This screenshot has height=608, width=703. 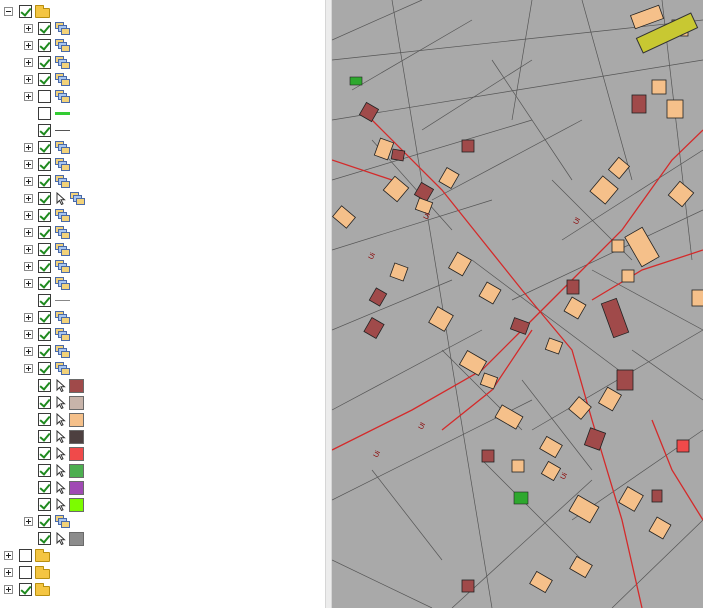 I want to click on collapse-icon, so click(x=8, y=11).